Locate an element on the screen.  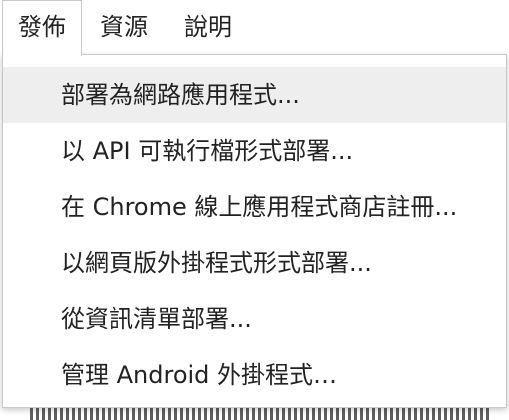
menu-bar: 發佈 資源 說明 is located at coordinates (254, 28).